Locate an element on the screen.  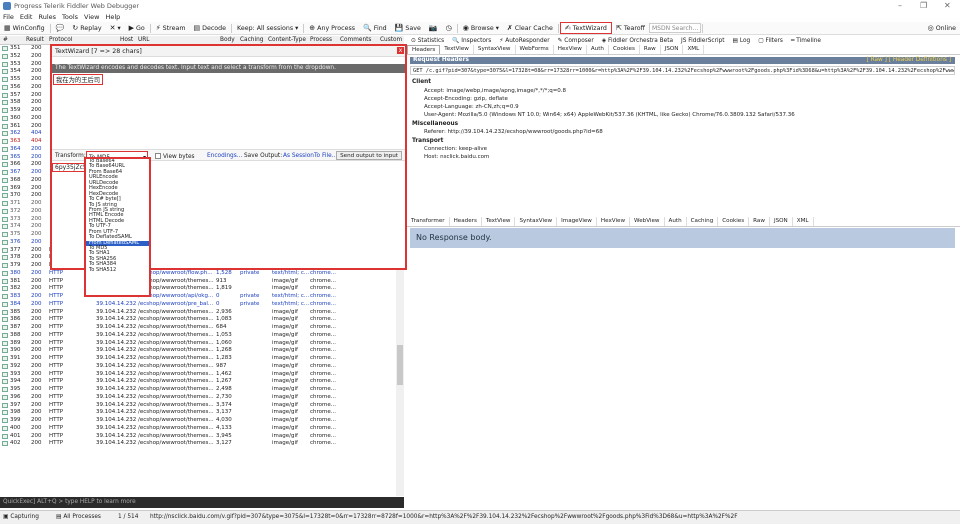
send-output-to-input-button: Send output to input is located at coordinates (369, 155).